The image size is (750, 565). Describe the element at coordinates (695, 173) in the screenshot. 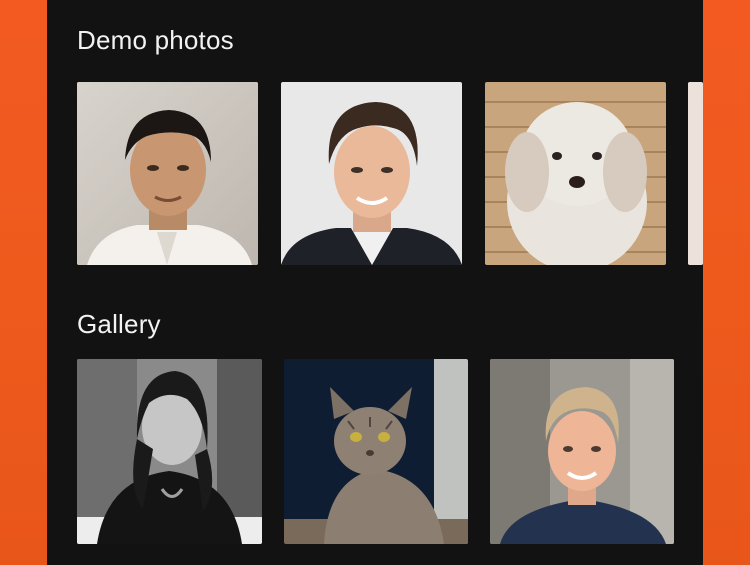

I see `demo-photo-partial` at that location.